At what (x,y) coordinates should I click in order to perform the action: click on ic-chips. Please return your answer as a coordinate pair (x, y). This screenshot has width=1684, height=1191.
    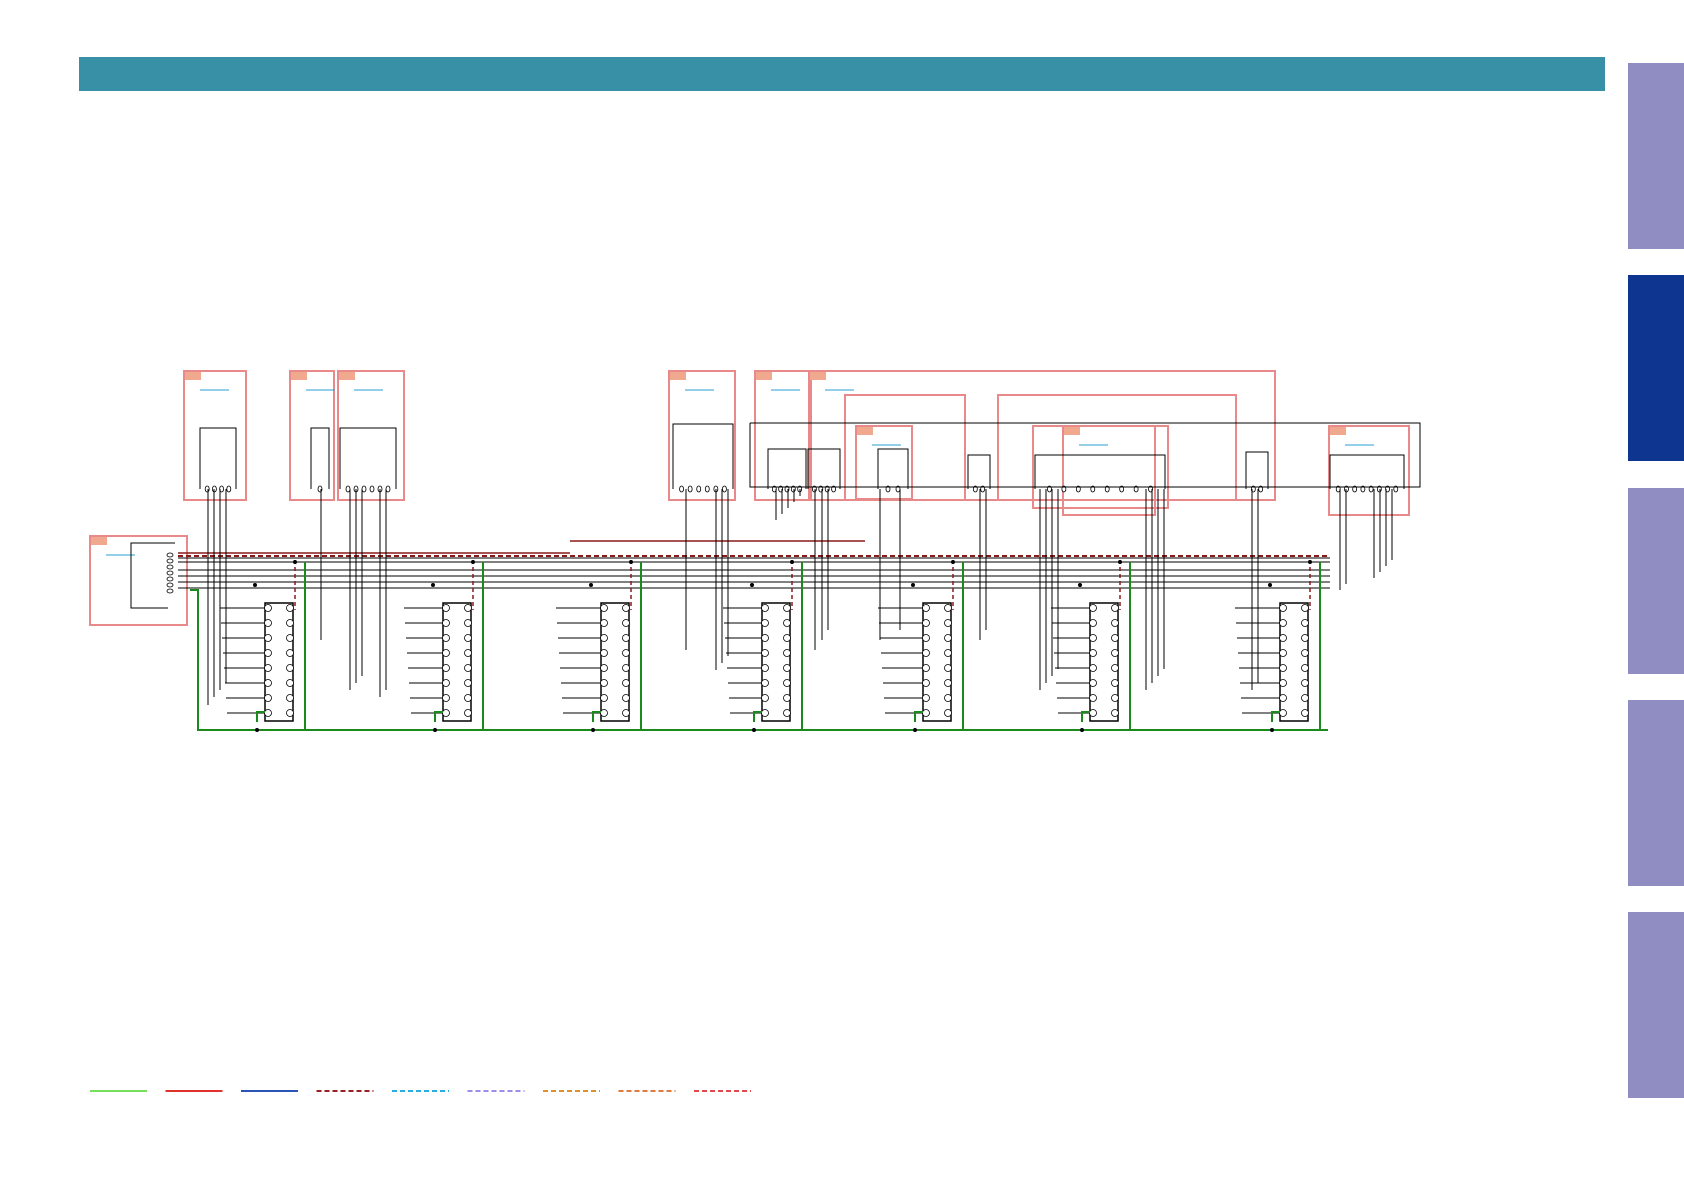
    Looking at the image, I should click on (770, 646).